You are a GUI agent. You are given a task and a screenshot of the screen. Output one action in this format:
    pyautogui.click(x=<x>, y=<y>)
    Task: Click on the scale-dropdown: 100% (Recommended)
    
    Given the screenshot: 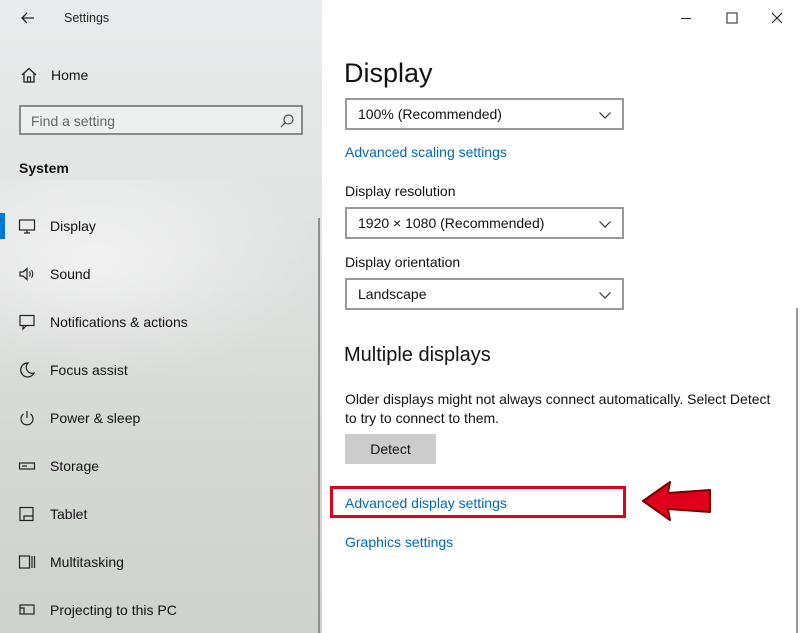 What is the action you would take?
    pyautogui.click(x=484, y=114)
    